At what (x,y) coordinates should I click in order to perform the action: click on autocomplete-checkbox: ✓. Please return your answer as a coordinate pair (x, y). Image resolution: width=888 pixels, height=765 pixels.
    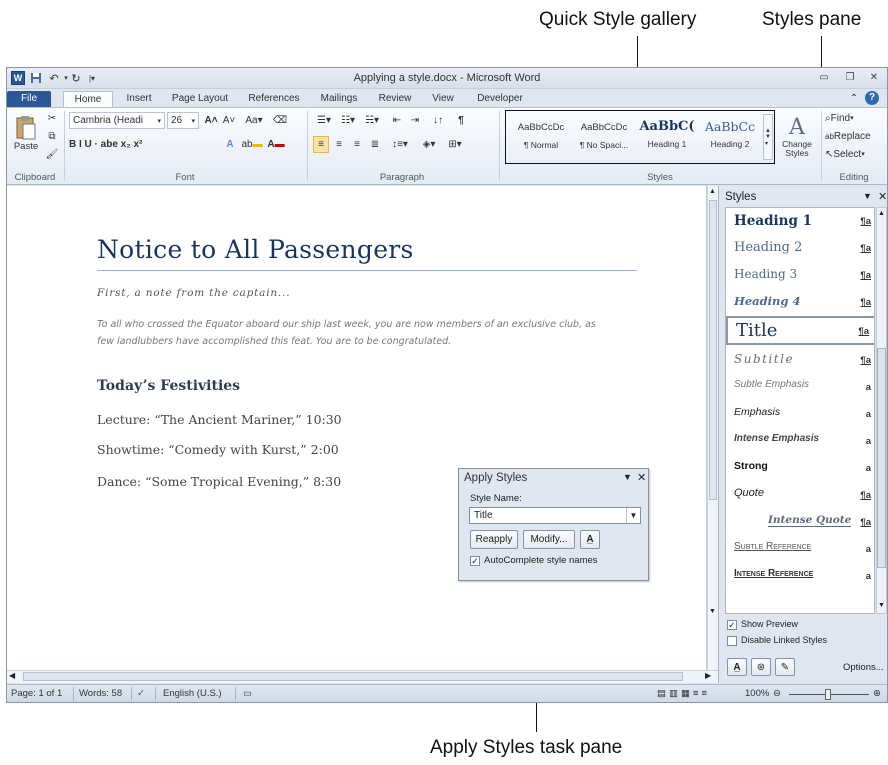
    Looking at the image, I should click on (475, 561).